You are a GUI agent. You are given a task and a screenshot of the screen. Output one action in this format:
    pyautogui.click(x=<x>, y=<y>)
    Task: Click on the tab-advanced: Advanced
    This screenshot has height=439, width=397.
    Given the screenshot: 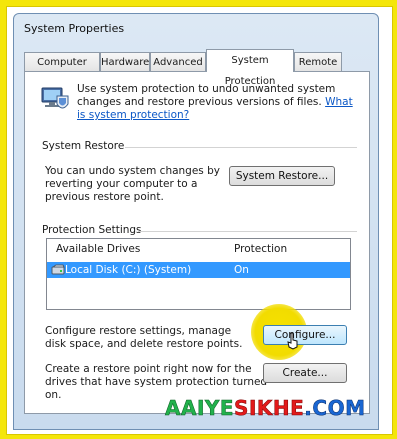 What is the action you would take?
    pyautogui.click(x=178, y=61)
    